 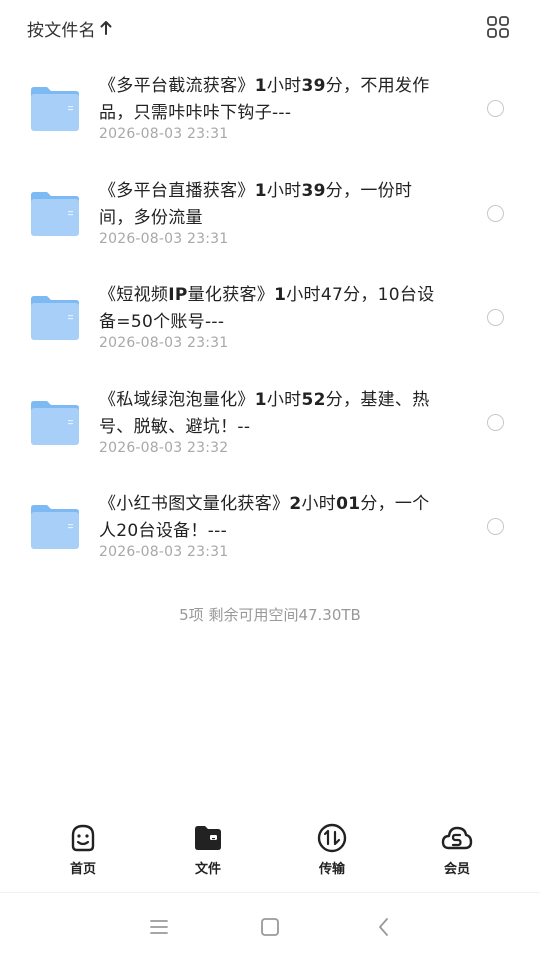 What do you see at coordinates (270, 851) in the screenshot?
I see `bottom-tab-bar: 首页 文件 传输 会员` at bounding box center [270, 851].